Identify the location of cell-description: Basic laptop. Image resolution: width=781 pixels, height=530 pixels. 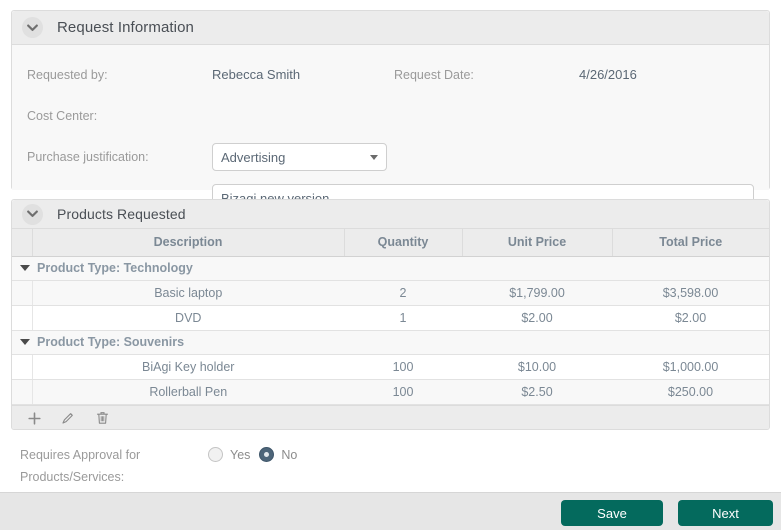
(188, 293).